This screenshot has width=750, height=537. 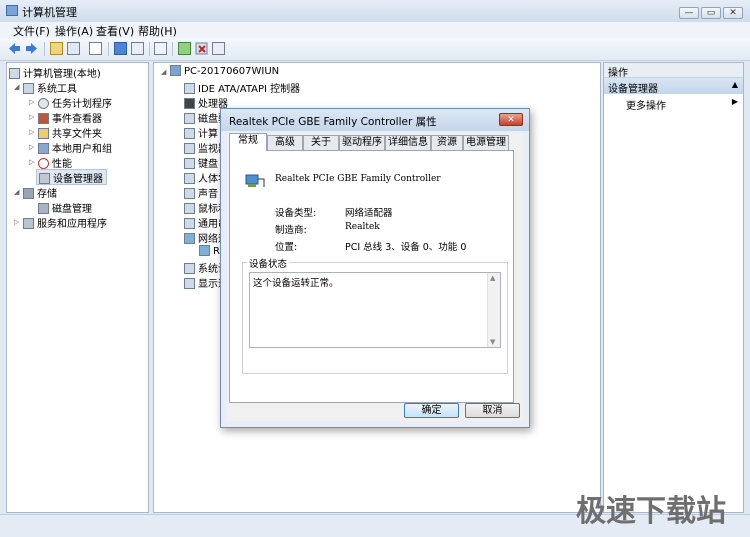 I want to click on cancel-button: 取消, so click(x=492, y=410).